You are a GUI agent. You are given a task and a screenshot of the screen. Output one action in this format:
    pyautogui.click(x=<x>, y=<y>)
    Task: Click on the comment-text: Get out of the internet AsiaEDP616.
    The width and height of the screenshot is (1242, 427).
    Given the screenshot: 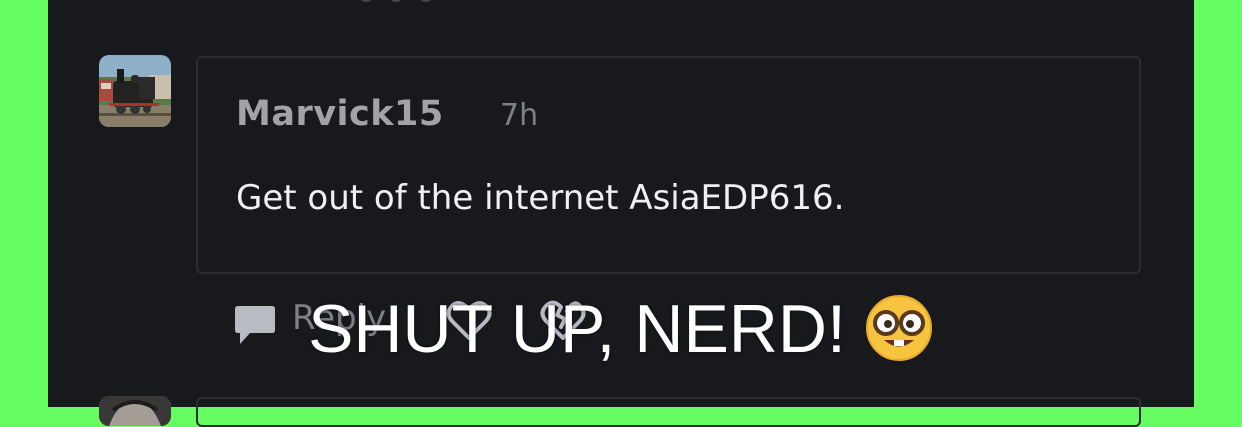 What is the action you would take?
    pyautogui.click(x=540, y=198)
    